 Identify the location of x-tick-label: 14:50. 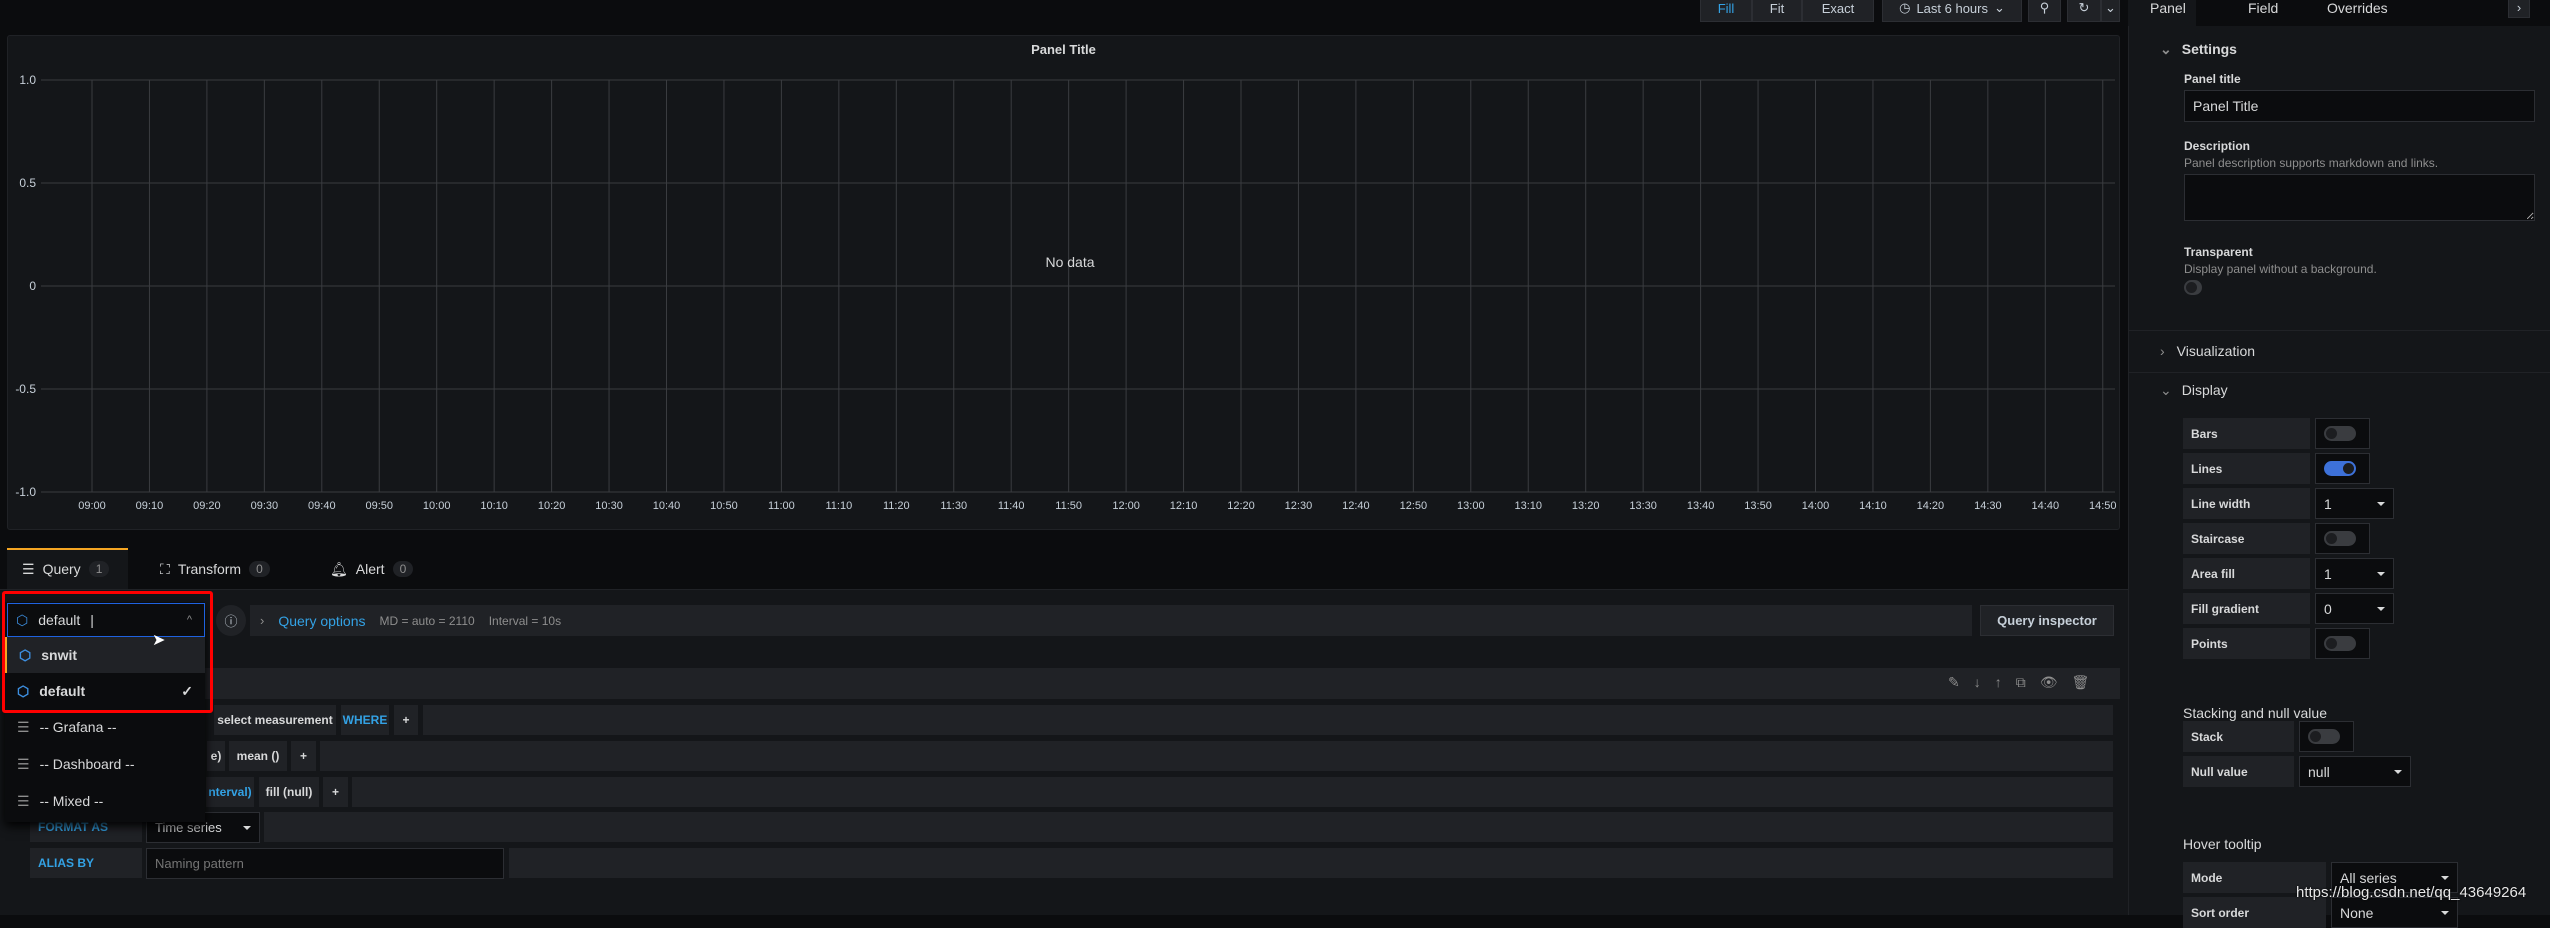
(2103, 506).